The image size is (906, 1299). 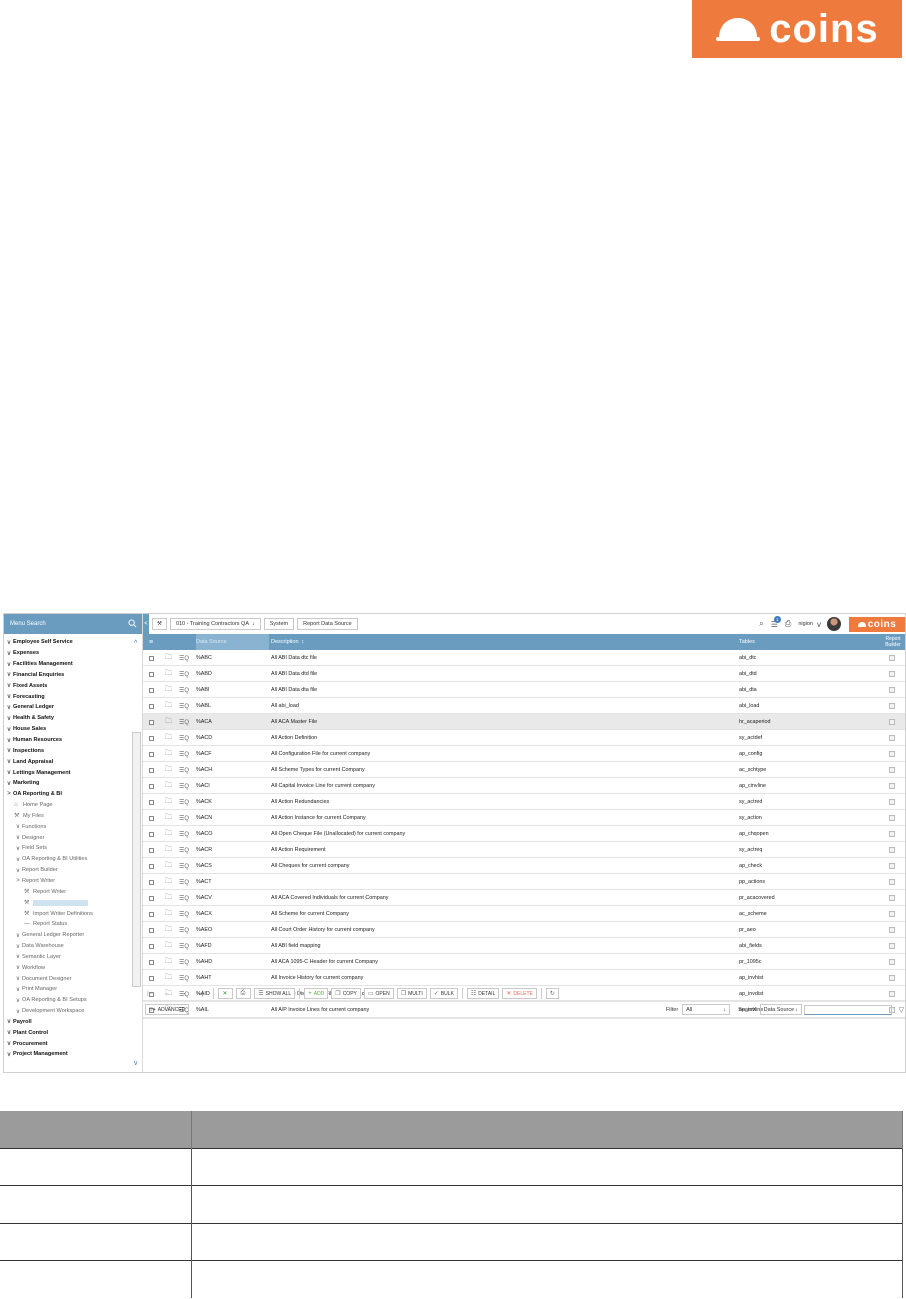 I want to click on sidebar-item: ⚒ Report Writer, so click(x=73, y=891).